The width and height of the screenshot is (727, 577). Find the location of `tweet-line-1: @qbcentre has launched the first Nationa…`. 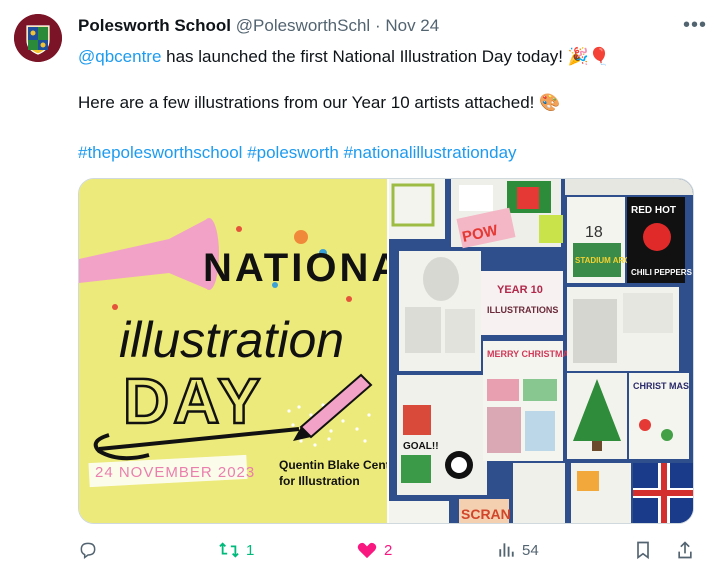

tweet-line-1: @qbcentre has launched the first Nationa… is located at coordinates (344, 57).